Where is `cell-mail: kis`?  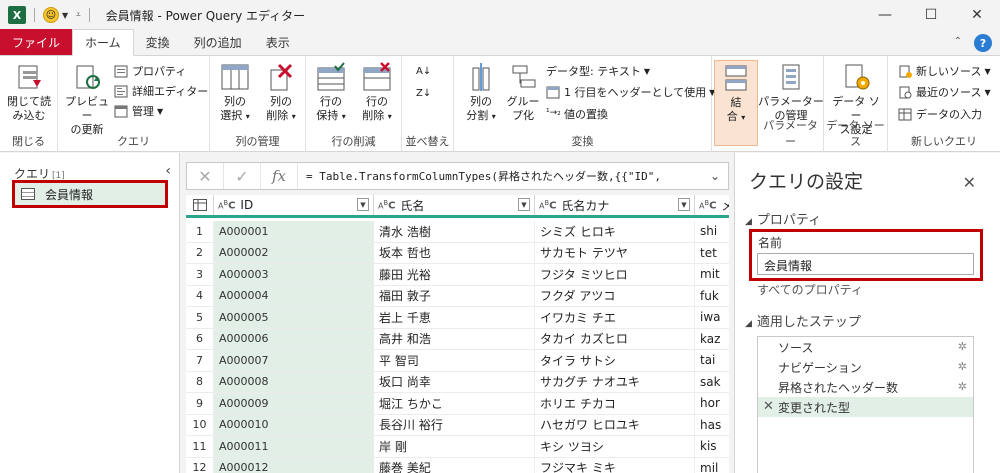 cell-mail: kis is located at coordinates (712, 447).